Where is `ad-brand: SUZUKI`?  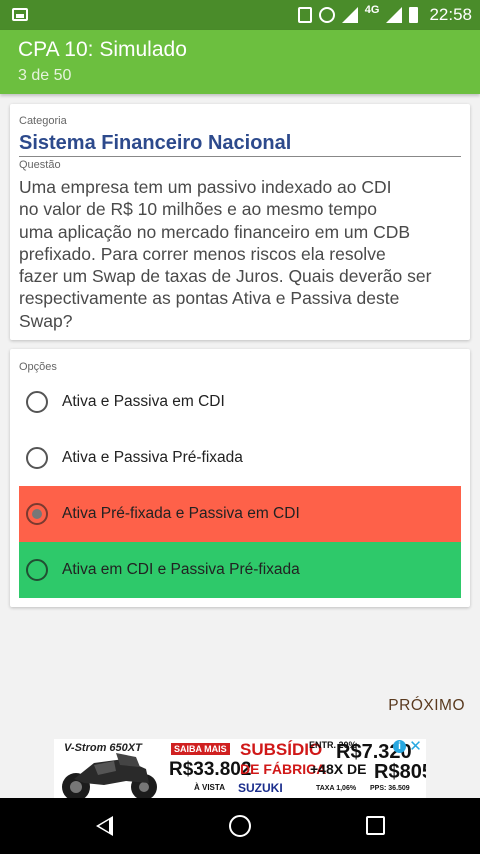
ad-brand: SUZUKI is located at coordinates (260, 788).